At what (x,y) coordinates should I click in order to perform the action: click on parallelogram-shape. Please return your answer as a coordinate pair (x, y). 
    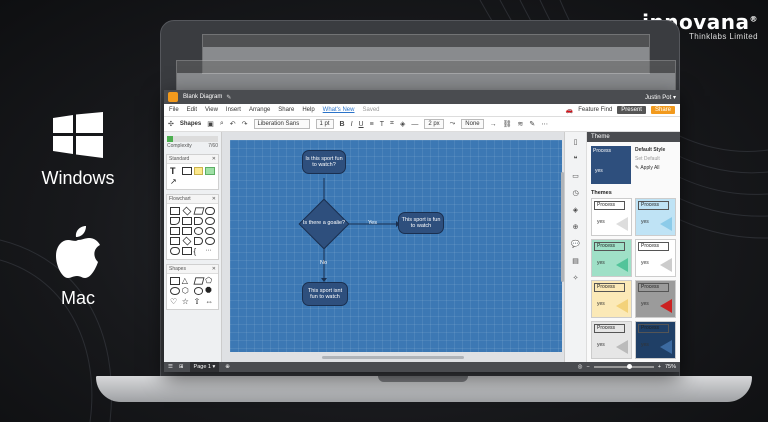
    Looking at the image, I should click on (198, 281).